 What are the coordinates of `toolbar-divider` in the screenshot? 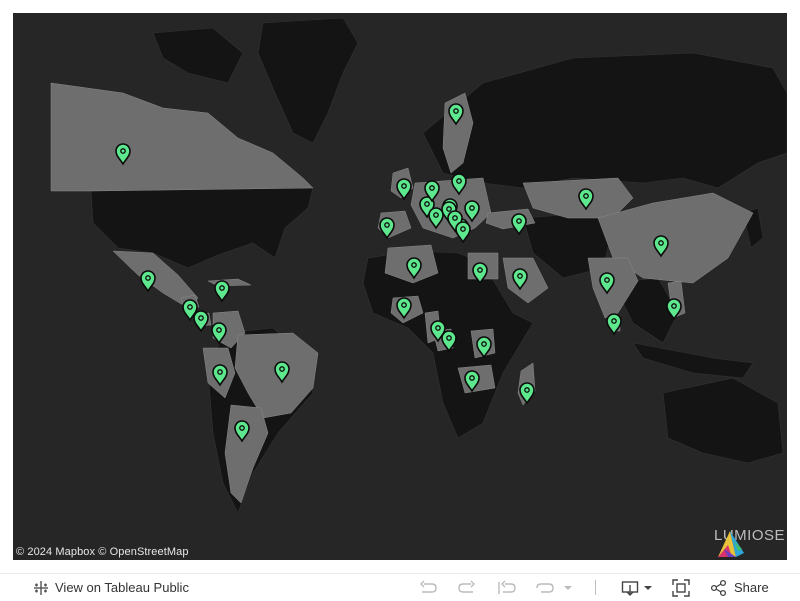 It's located at (595, 587).